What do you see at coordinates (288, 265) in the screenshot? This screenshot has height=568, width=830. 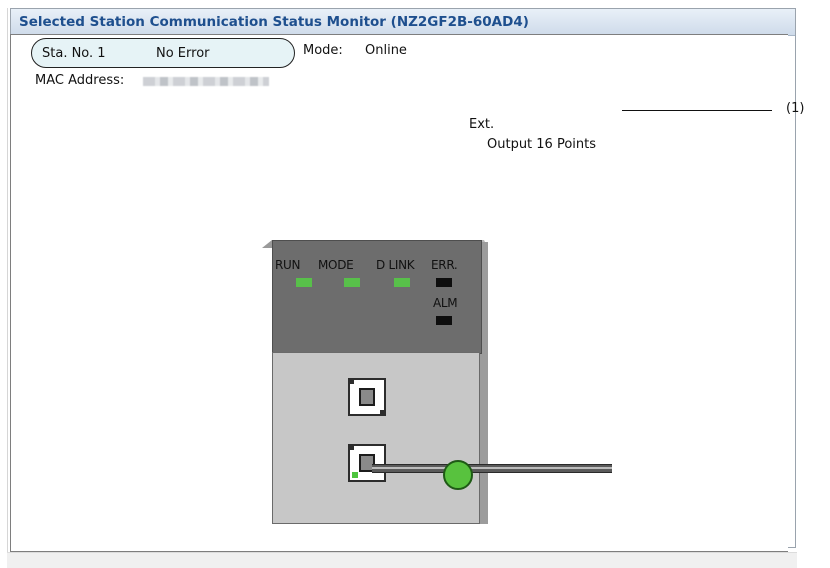 I see `led-run-label: RUN` at bounding box center [288, 265].